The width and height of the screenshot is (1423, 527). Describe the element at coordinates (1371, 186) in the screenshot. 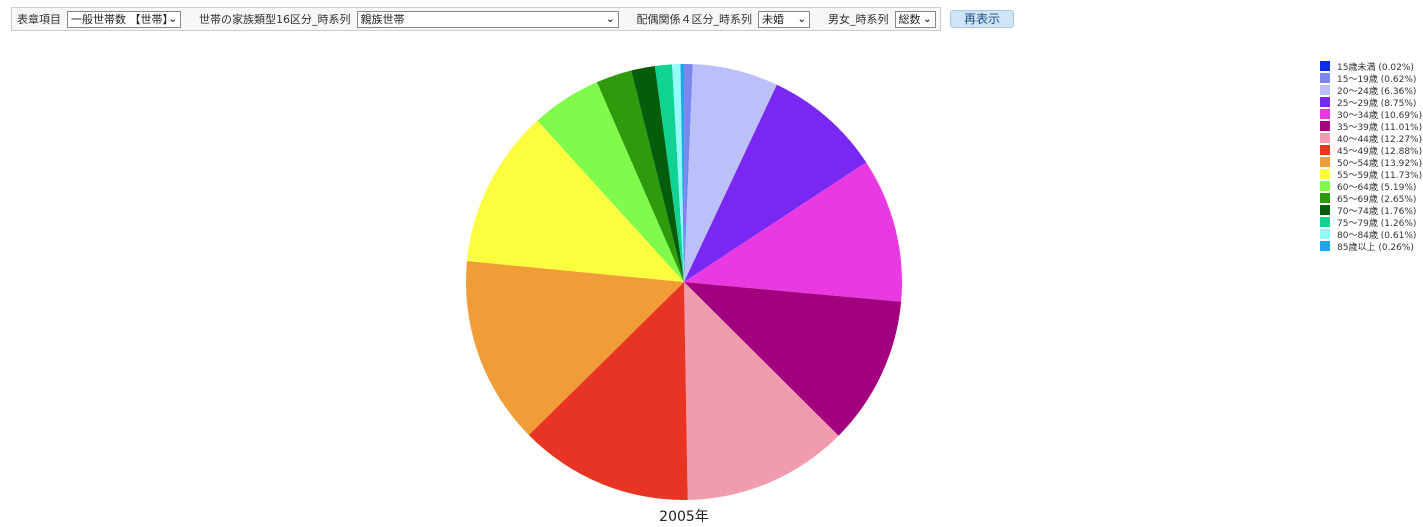

I see `legend-item-10: 60～64歳 (5.19%)` at that location.